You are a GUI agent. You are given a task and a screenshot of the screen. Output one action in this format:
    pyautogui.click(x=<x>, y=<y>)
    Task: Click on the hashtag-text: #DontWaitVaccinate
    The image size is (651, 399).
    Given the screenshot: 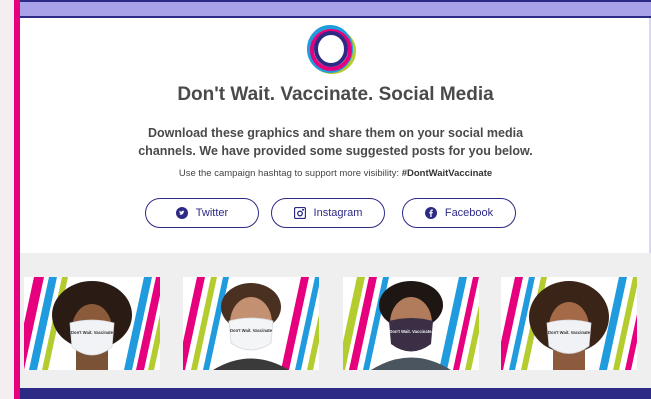 What is the action you would take?
    pyautogui.click(x=447, y=173)
    